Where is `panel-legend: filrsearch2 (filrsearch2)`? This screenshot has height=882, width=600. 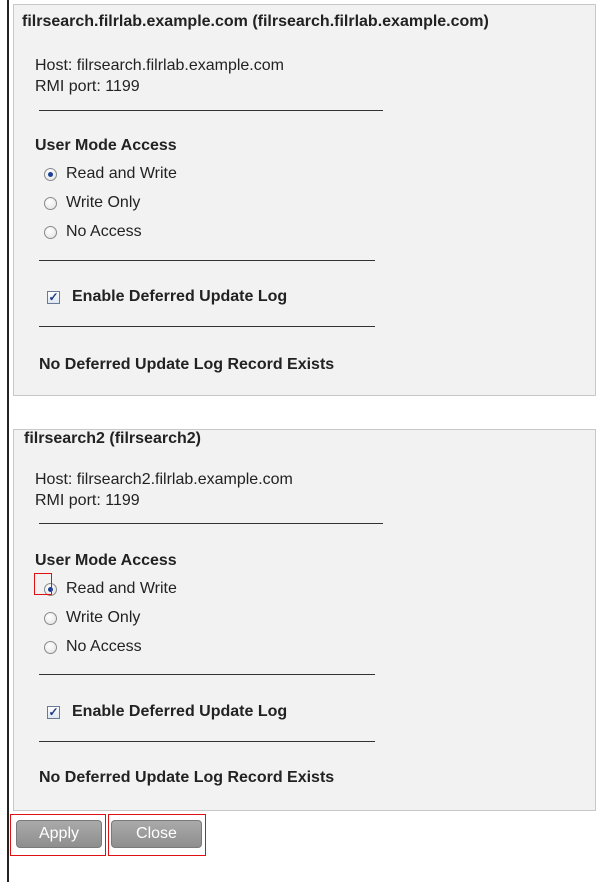 panel-legend: filrsearch2 (filrsearch2) is located at coordinates (112, 439).